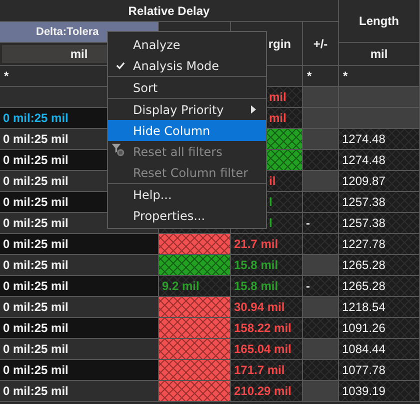 The height and width of the screenshot is (404, 420). What do you see at coordinates (379, 370) in the screenshot?
I see `table-cell: 1077.78` at bounding box center [379, 370].